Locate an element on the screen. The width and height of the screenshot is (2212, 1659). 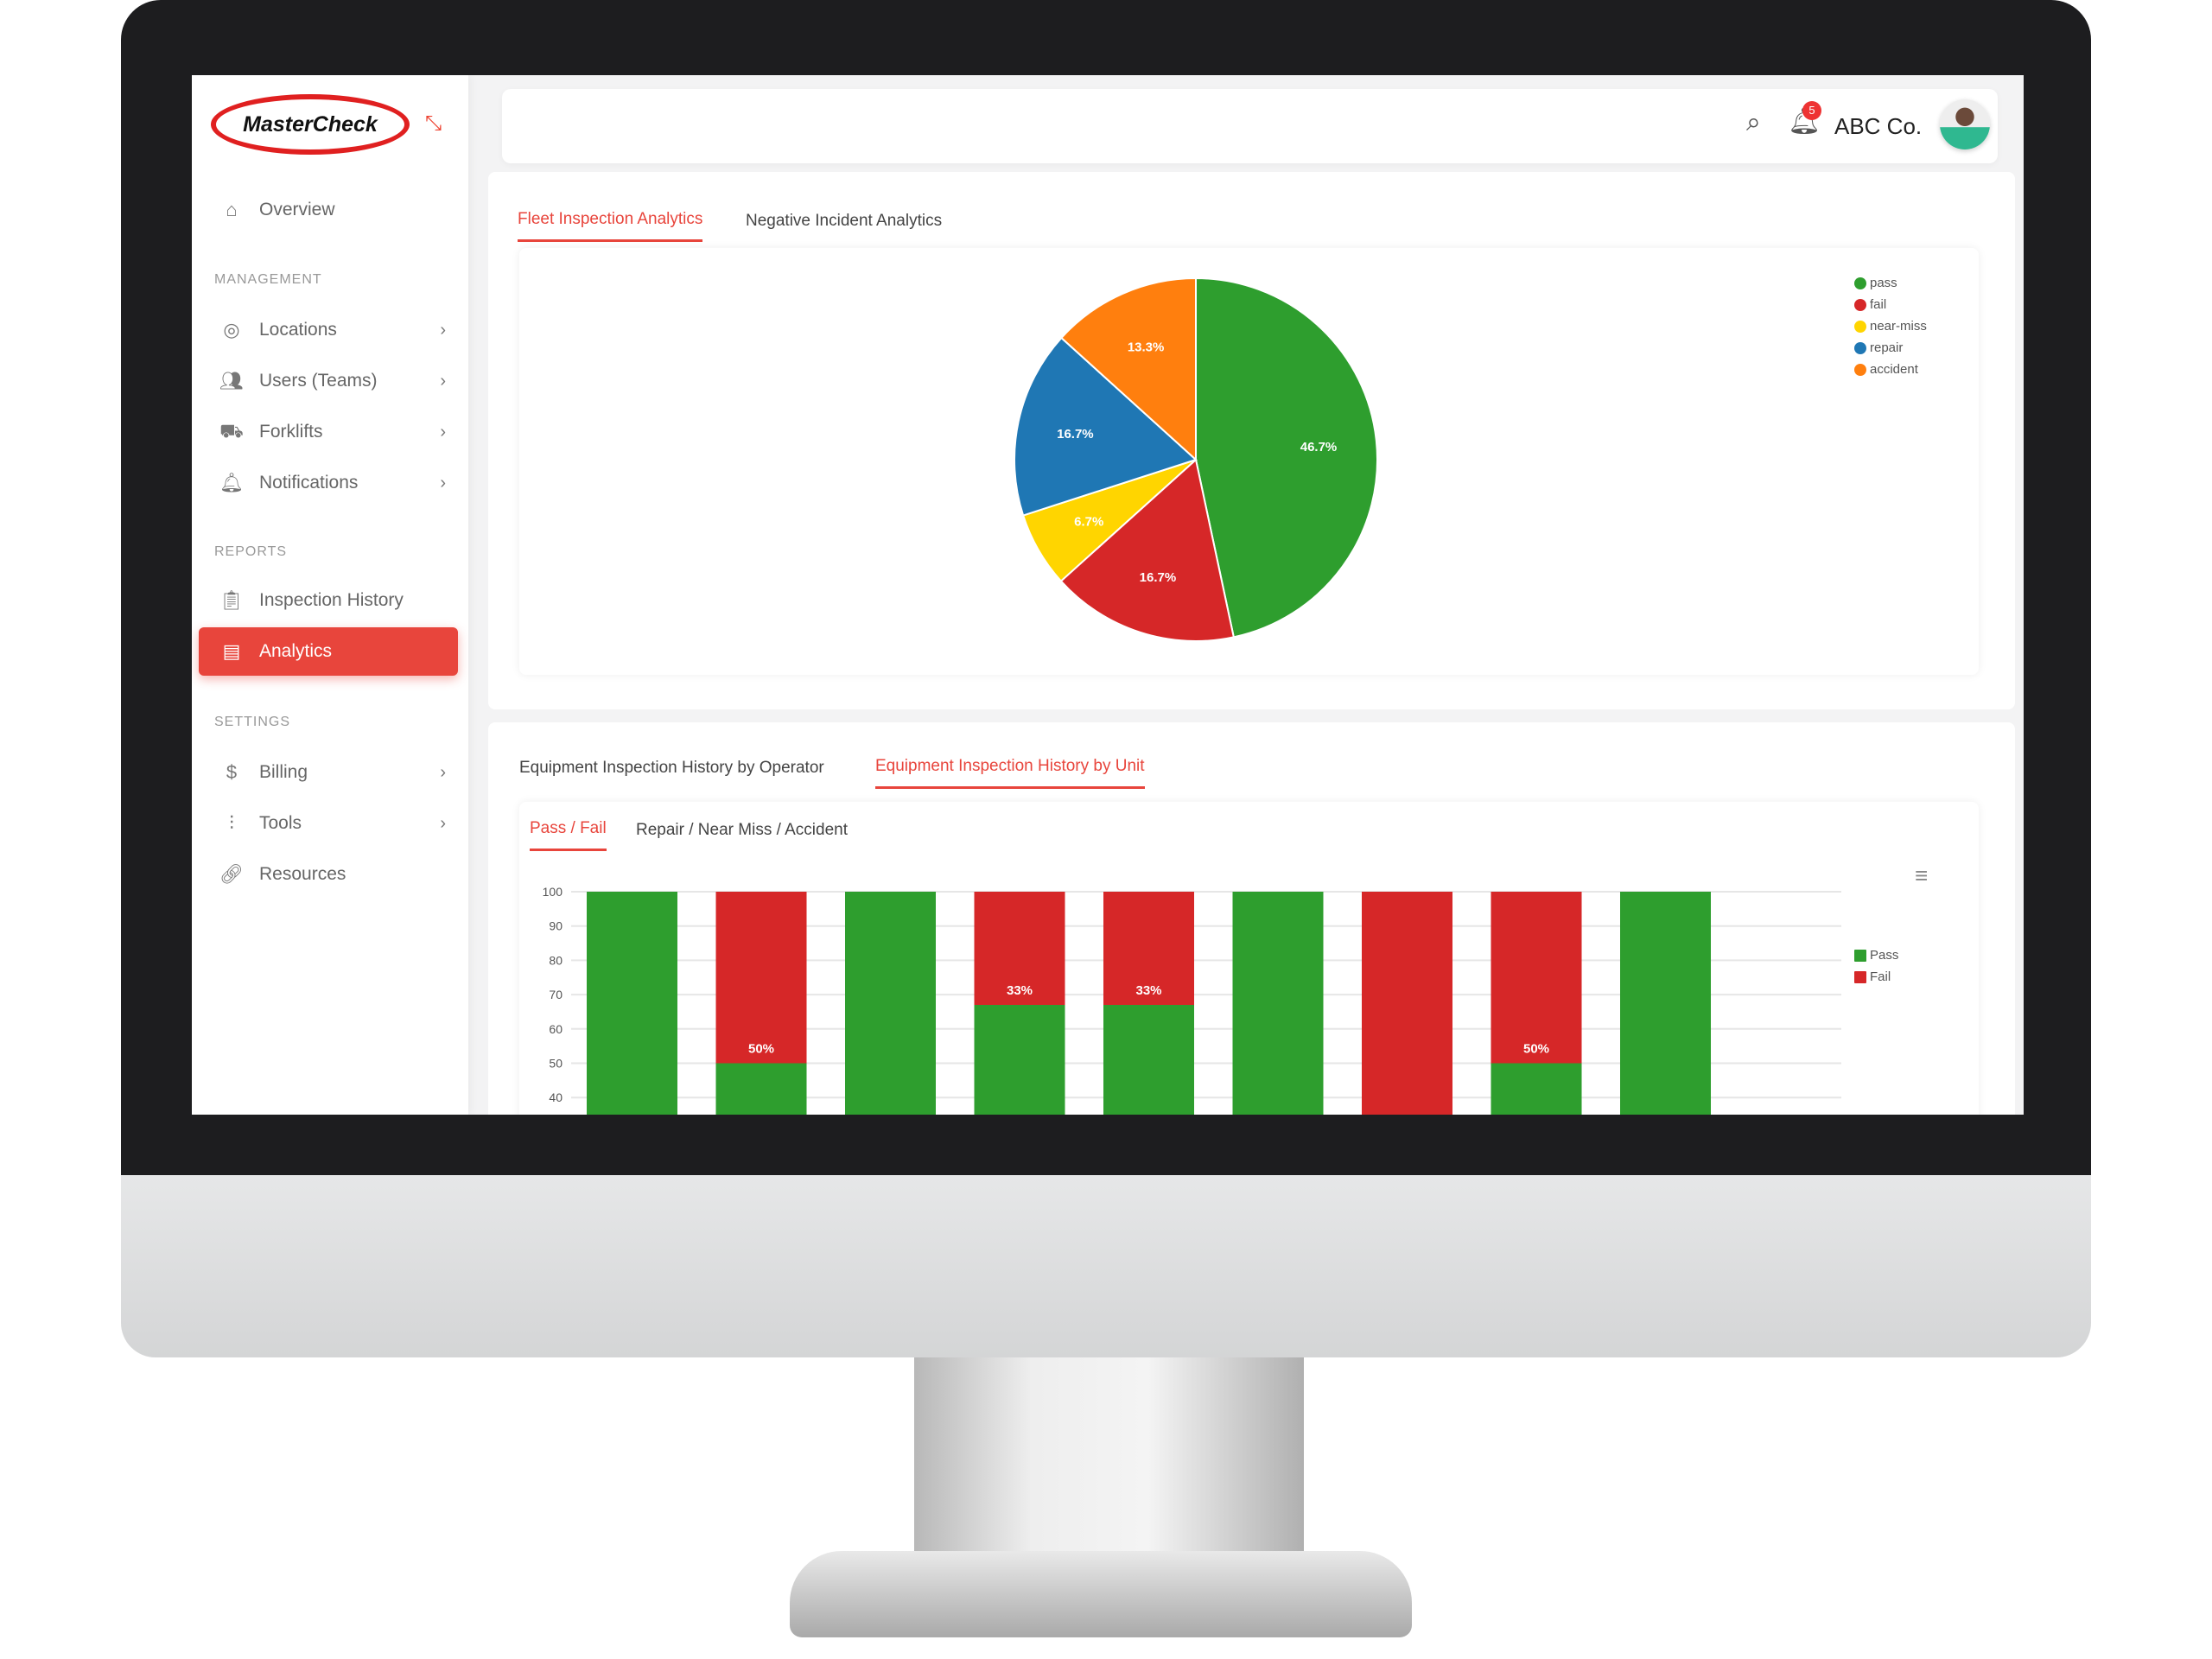
users-icon: 👥︎ is located at coordinates (232, 380).